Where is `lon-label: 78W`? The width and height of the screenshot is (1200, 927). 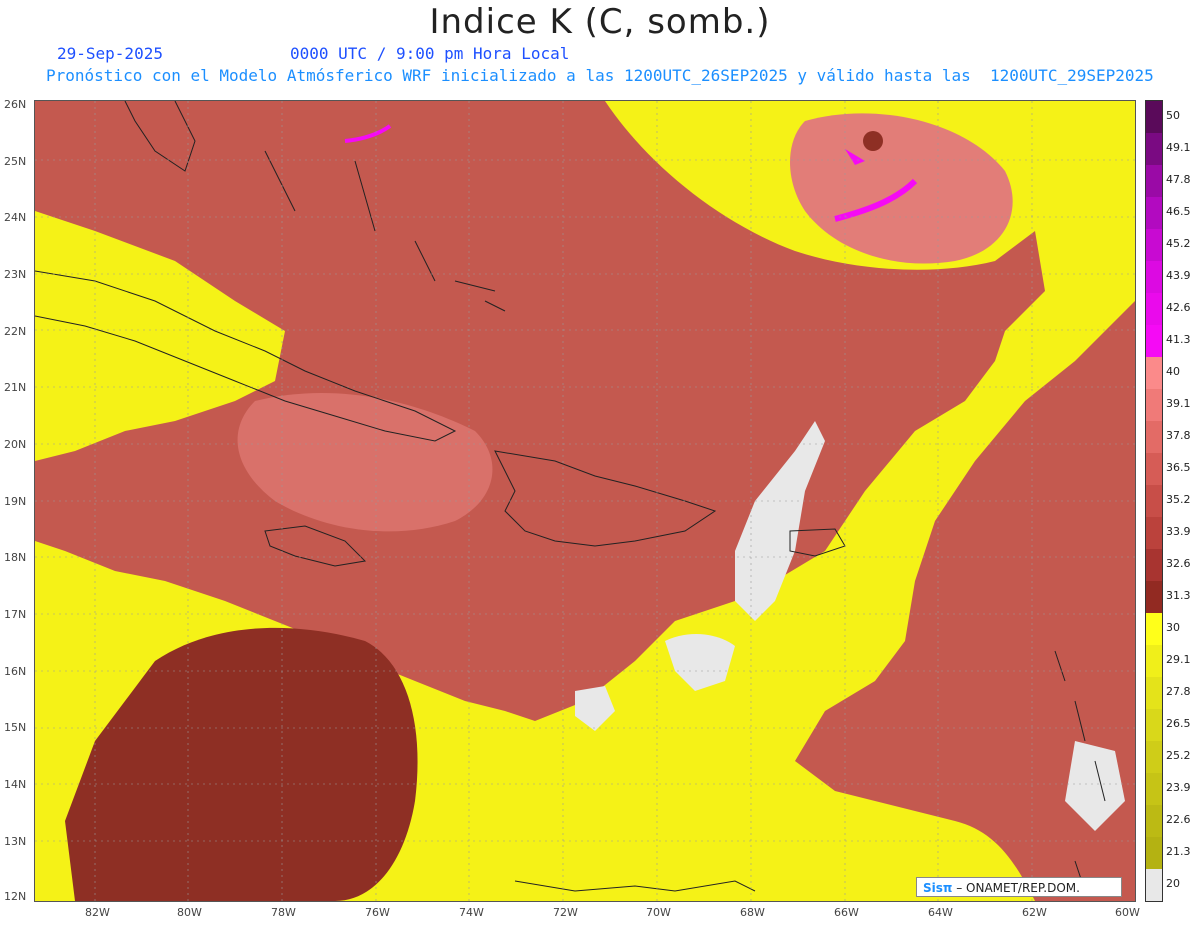
lon-label: 78W is located at coordinates (283, 912).